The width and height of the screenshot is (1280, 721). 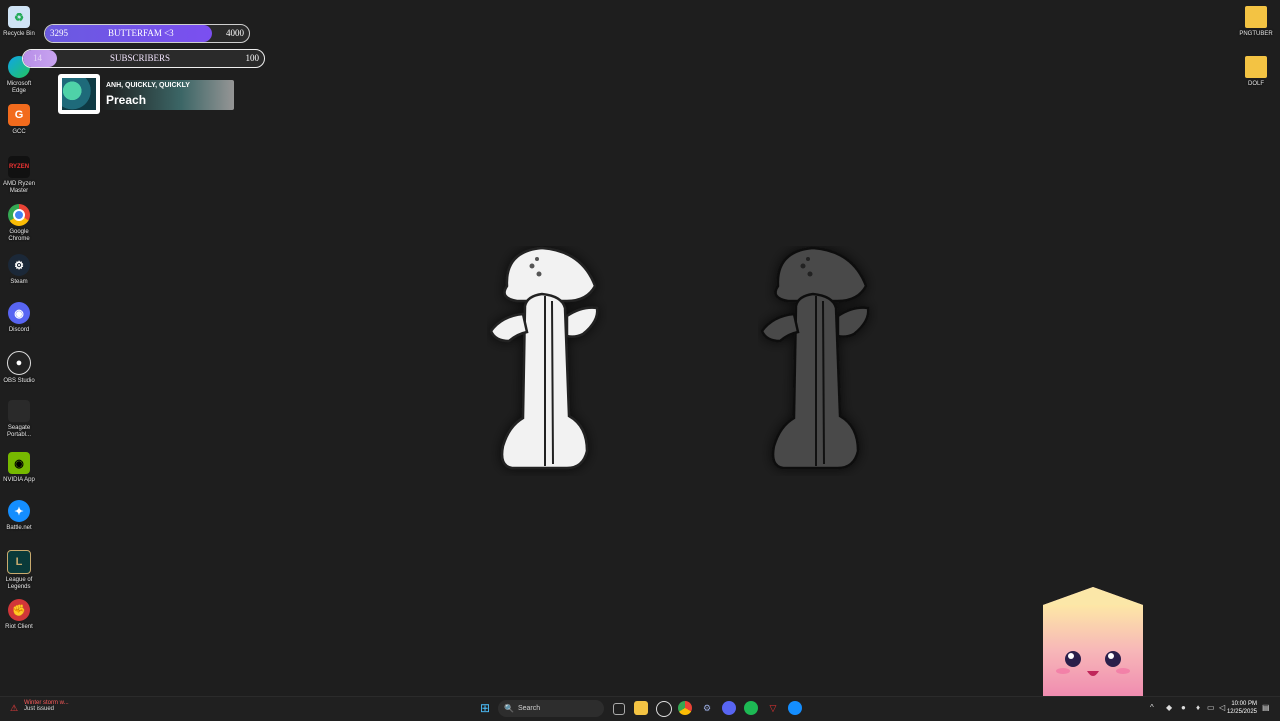 What do you see at coordinates (148, 85) in the screenshot?
I see `now-playing-artist: ANH, QUICKLY, QUICKLY` at bounding box center [148, 85].